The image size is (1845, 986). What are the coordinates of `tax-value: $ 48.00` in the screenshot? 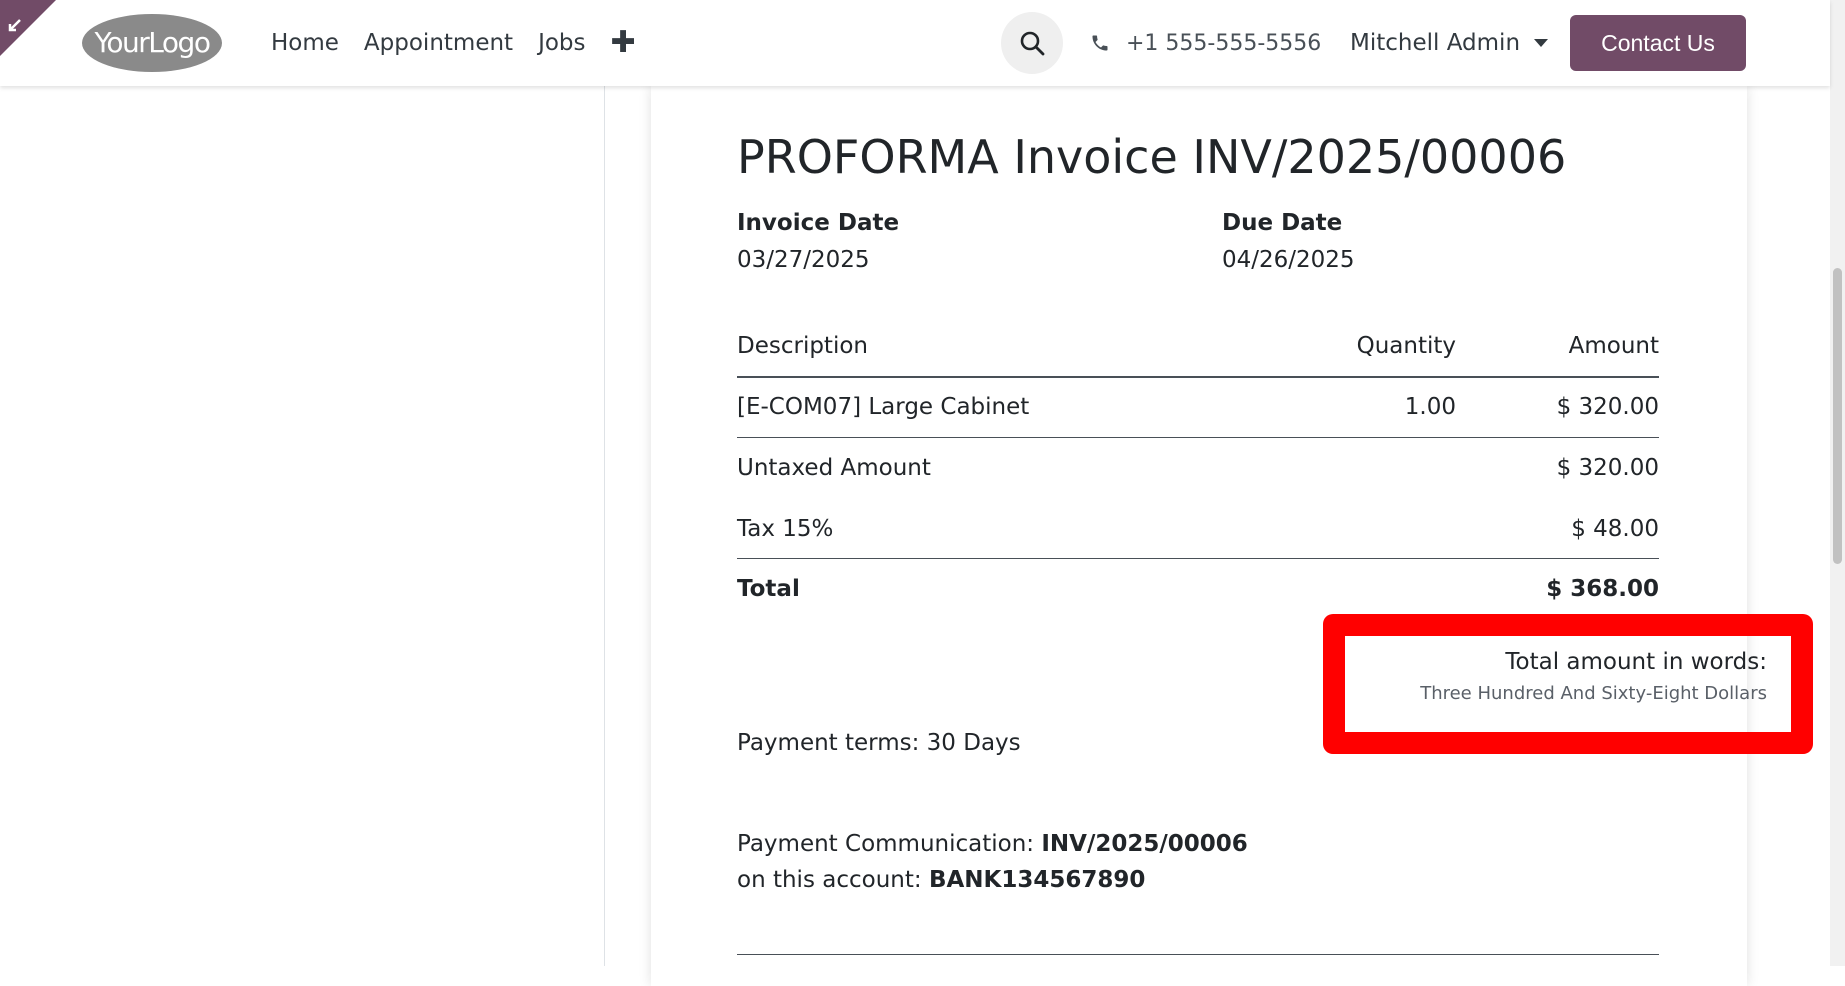 It's located at (1615, 529).